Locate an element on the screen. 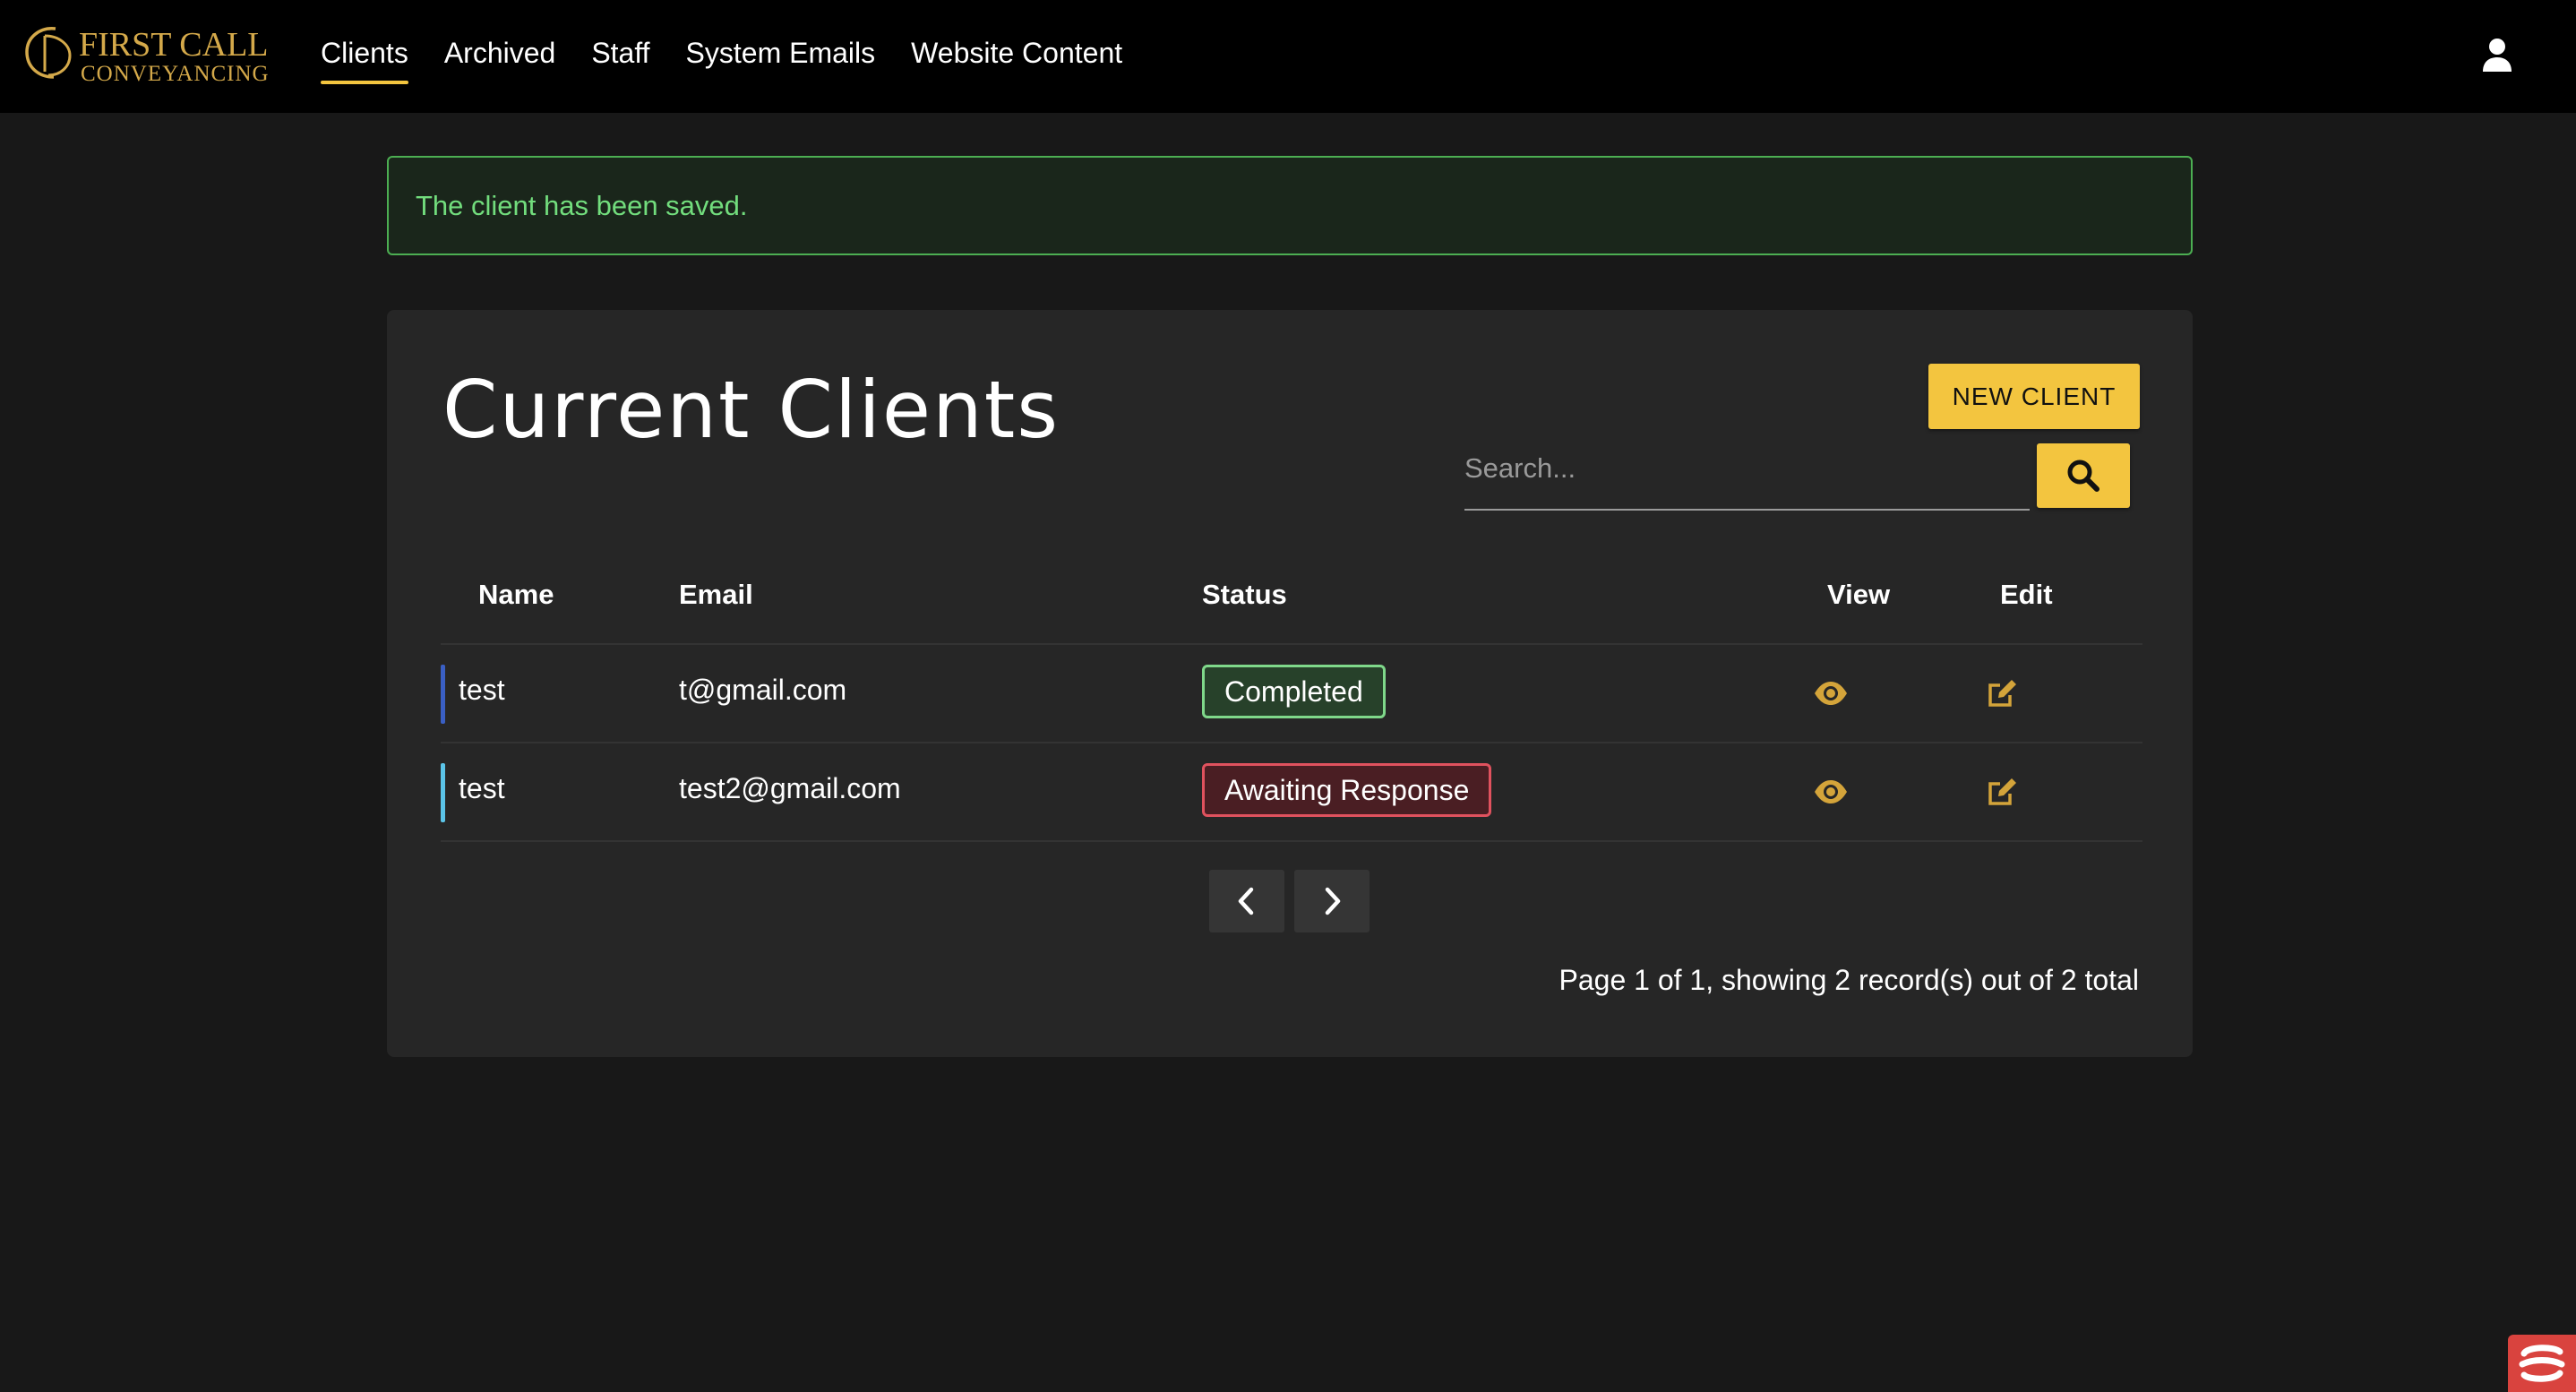 The width and height of the screenshot is (2576, 1392). new-client-button: NEW CLIENT is located at coordinates (2034, 396).